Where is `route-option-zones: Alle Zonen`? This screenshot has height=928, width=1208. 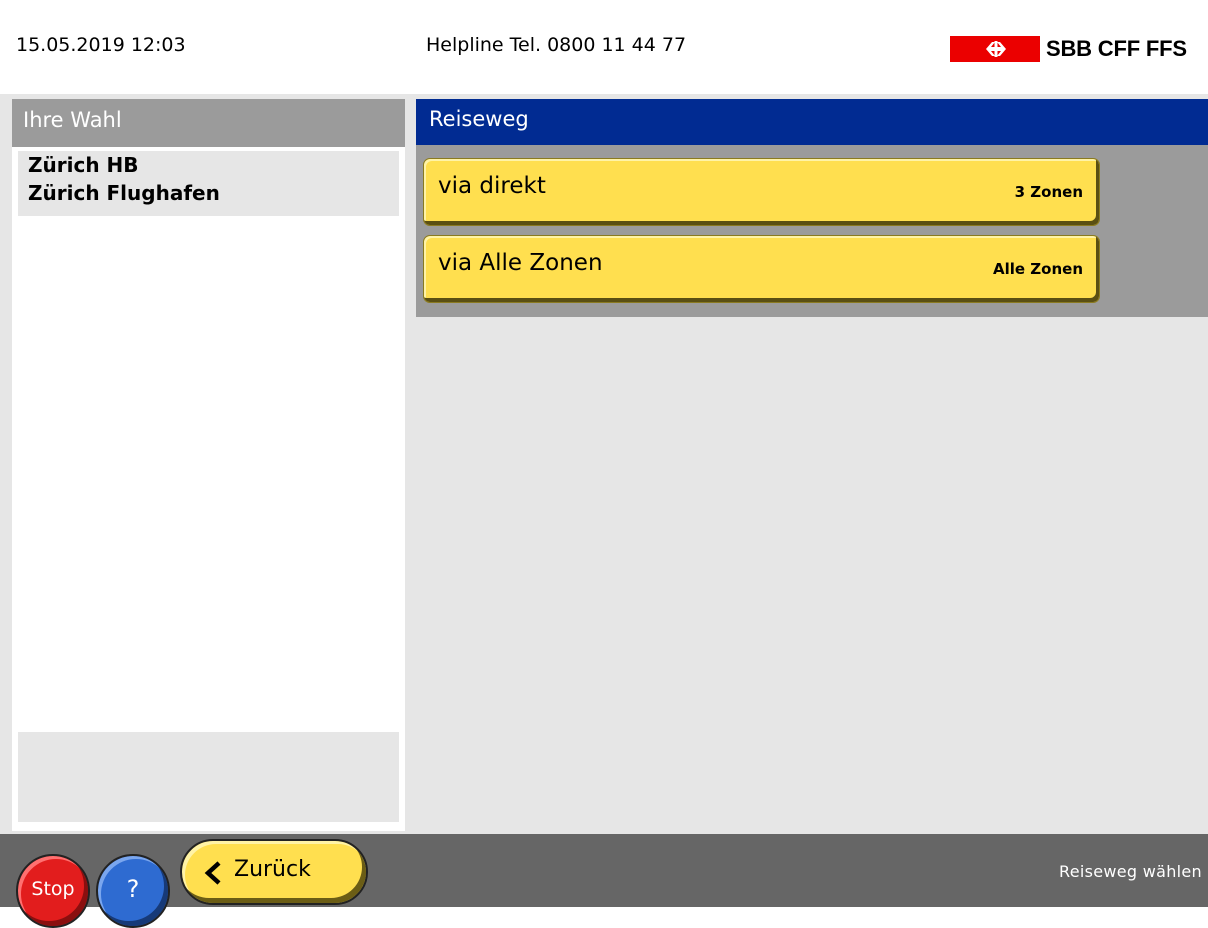 route-option-zones: Alle Zonen is located at coordinates (1038, 269).